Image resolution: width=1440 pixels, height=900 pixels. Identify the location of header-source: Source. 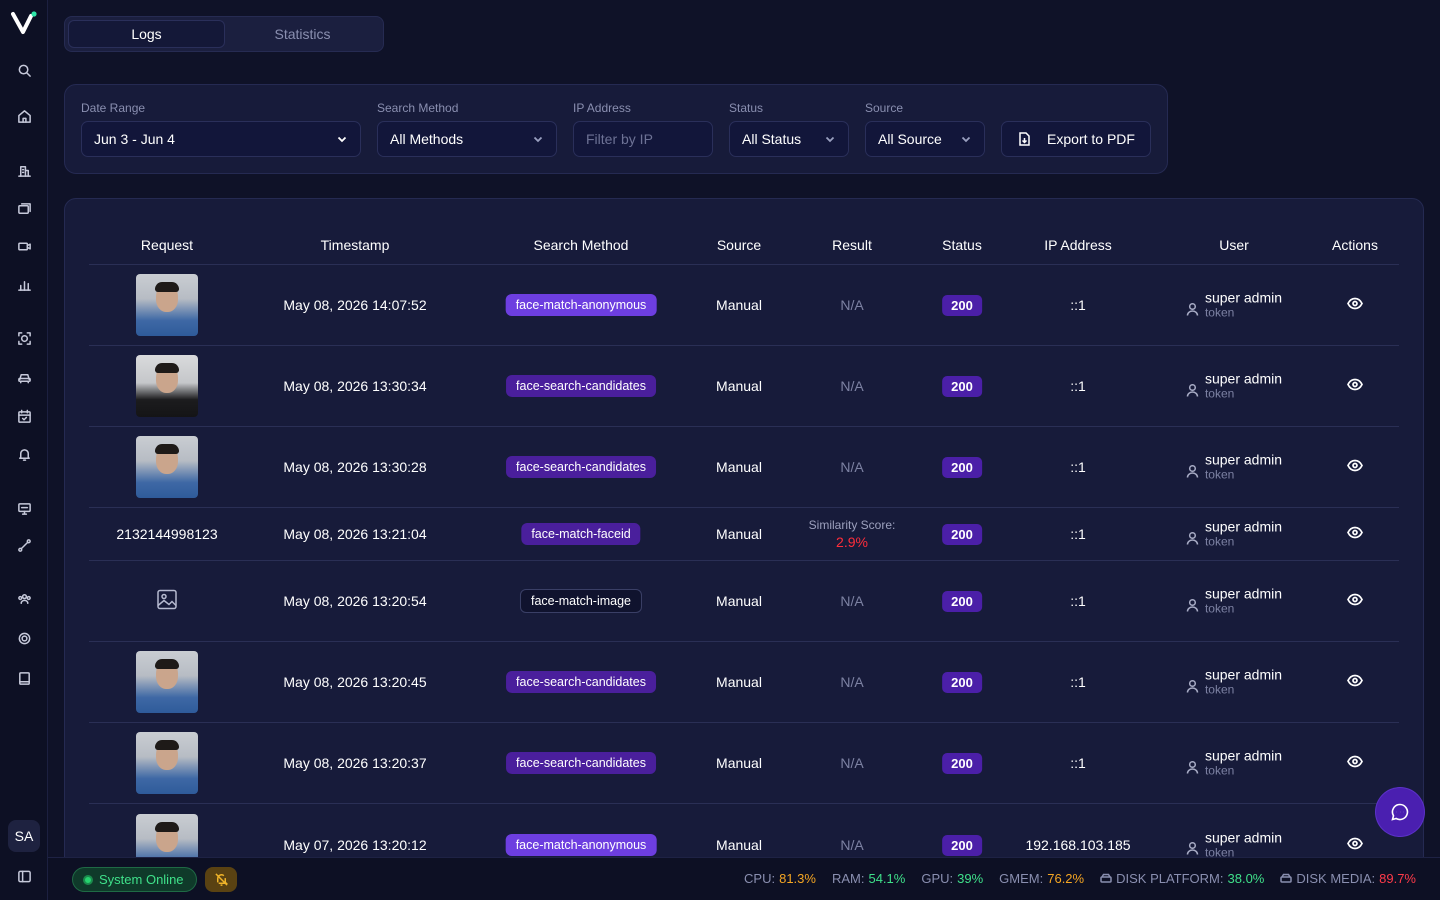
(739, 245).